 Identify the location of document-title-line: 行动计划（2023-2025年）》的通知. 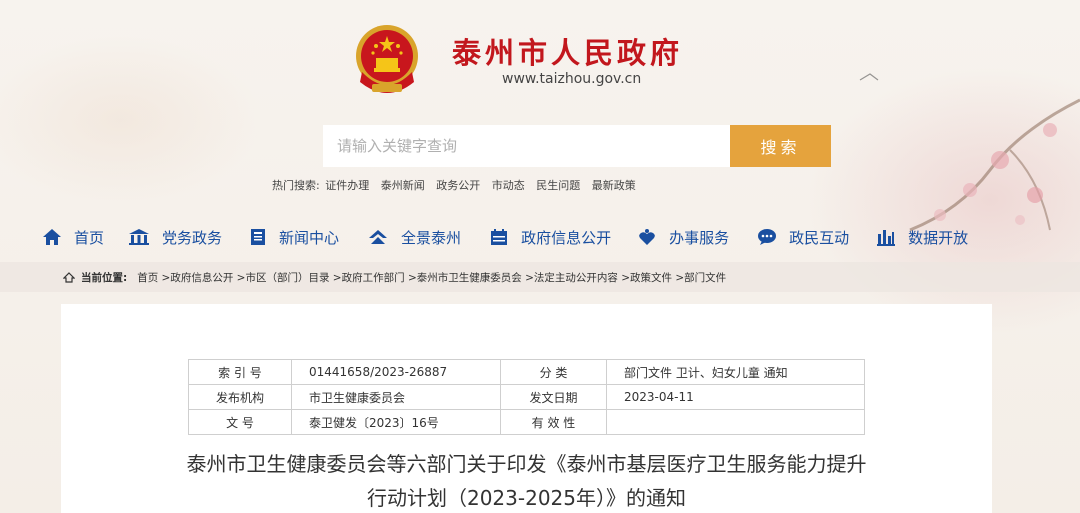
(526, 498).